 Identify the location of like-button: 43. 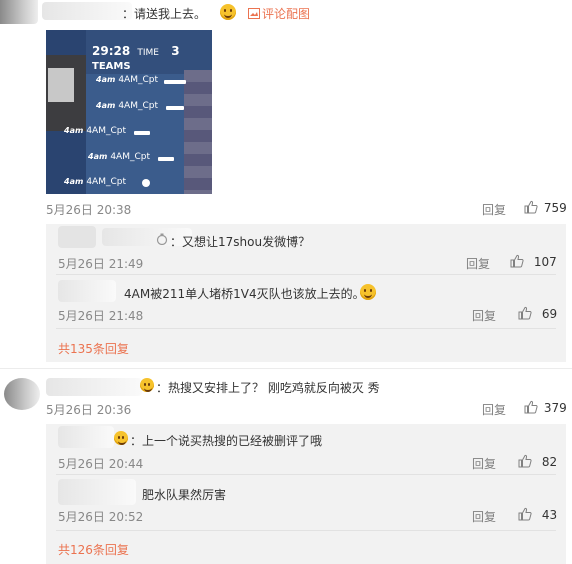
(537, 514).